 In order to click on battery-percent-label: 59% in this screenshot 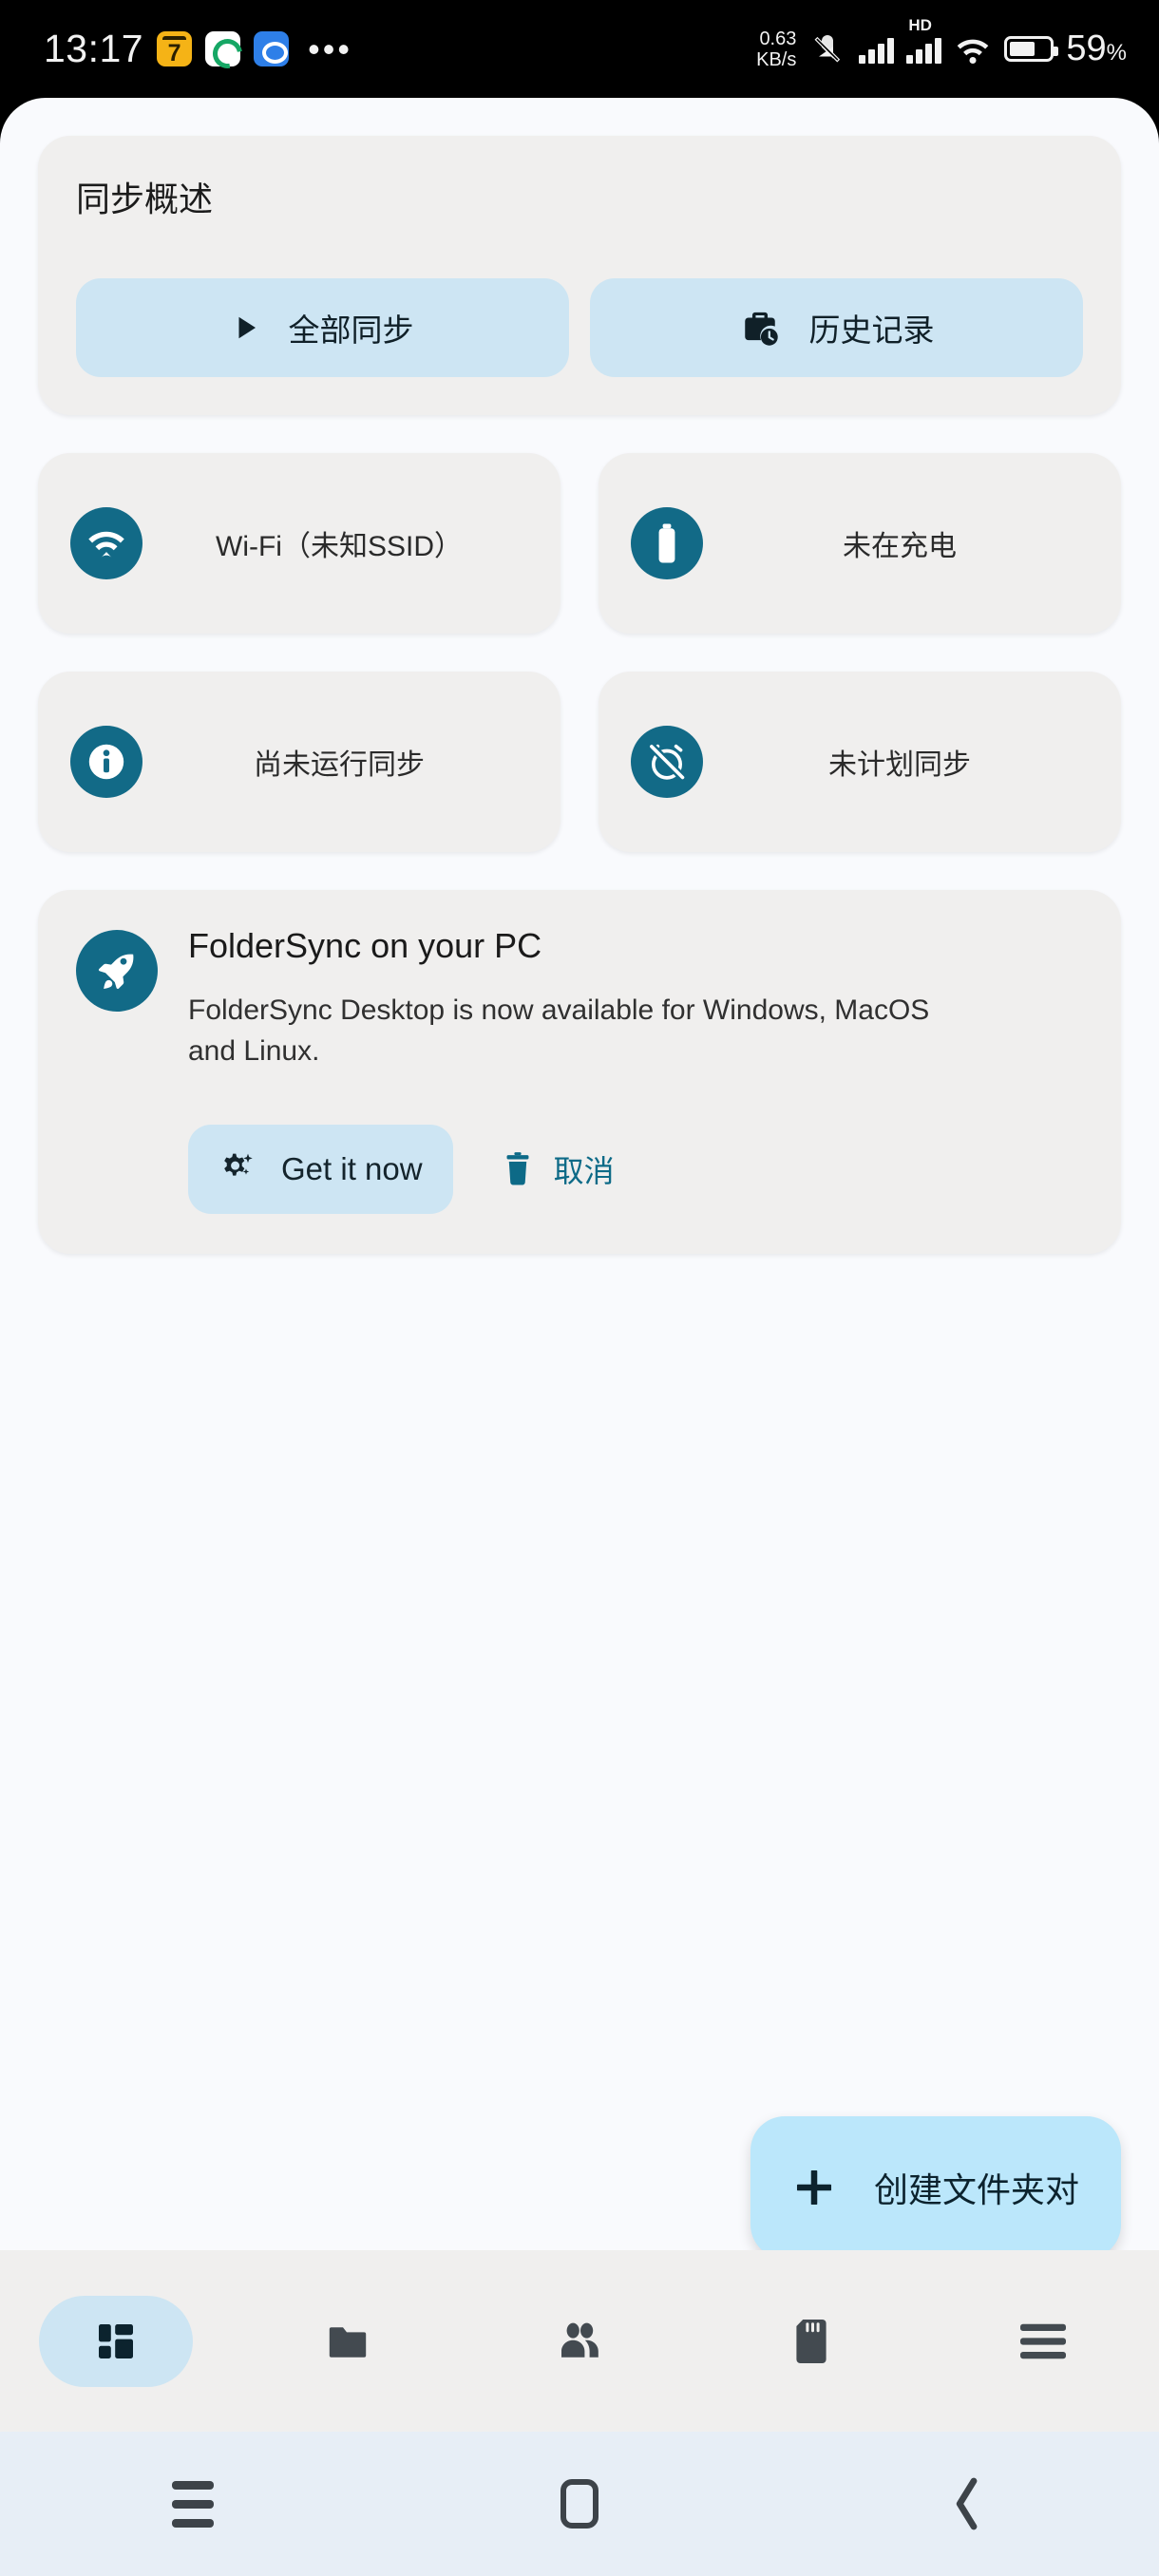, I will do `click(1096, 48)`.